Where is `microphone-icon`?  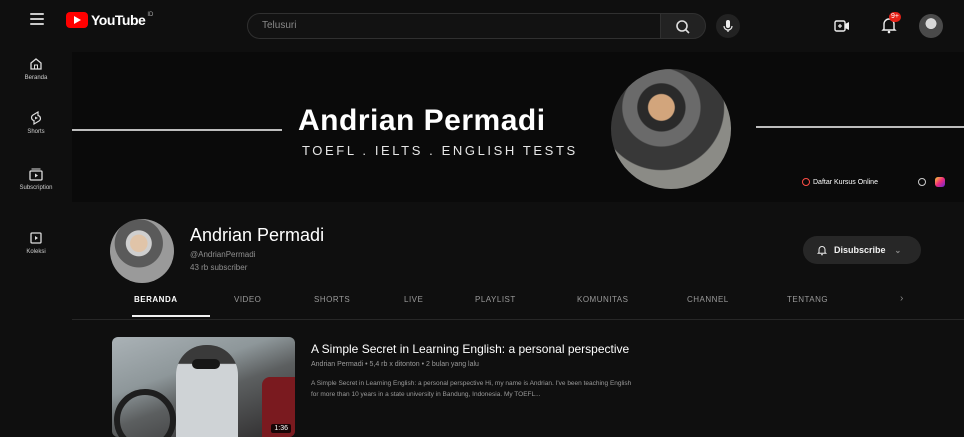 microphone-icon is located at coordinates (728, 26).